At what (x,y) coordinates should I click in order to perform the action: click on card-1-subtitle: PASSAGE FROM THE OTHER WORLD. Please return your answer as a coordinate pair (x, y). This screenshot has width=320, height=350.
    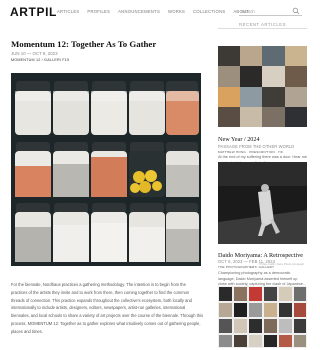
    Looking at the image, I should click on (256, 146).